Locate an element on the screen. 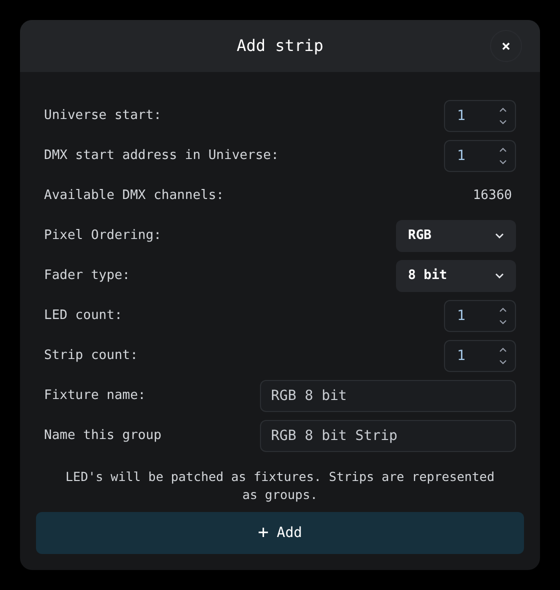  dialog-title: Add strip is located at coordinates (280, 46).